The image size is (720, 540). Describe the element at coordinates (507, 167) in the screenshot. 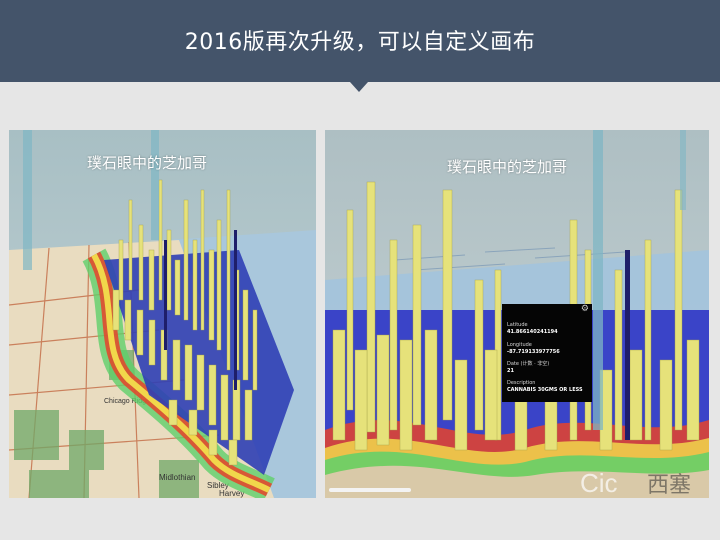

I see `right-panel-title: 璞石眼中的芝加哥` at that location.